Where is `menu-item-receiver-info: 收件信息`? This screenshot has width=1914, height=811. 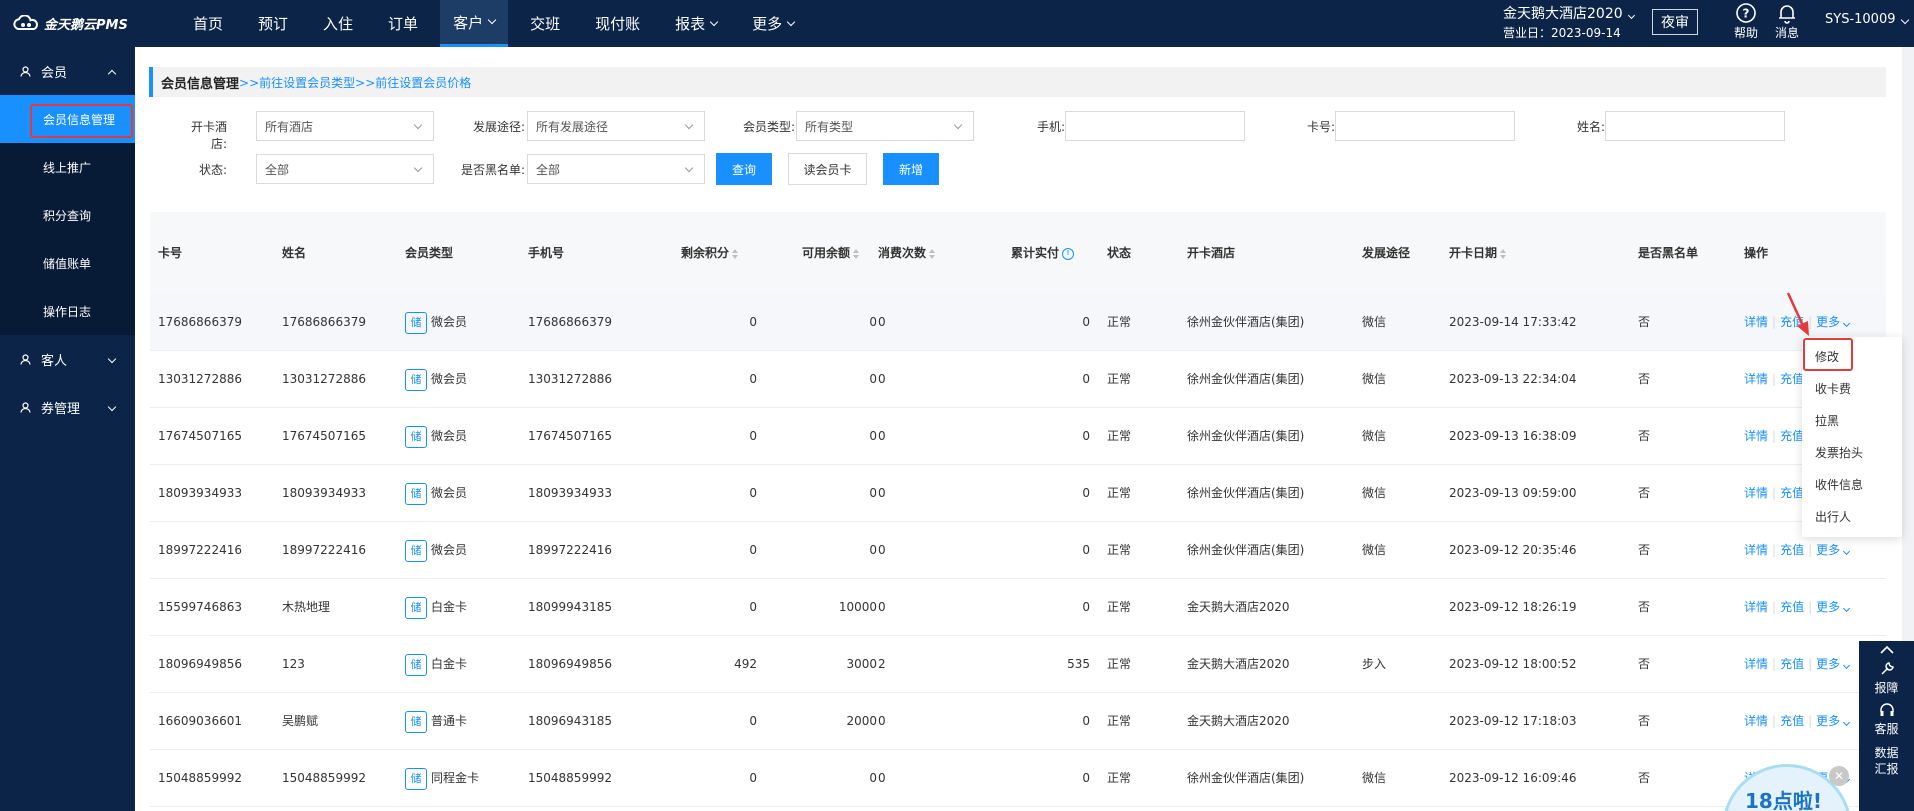
menu-item-receiver-info: 收件信息 is located at coordinates (1852, 485).